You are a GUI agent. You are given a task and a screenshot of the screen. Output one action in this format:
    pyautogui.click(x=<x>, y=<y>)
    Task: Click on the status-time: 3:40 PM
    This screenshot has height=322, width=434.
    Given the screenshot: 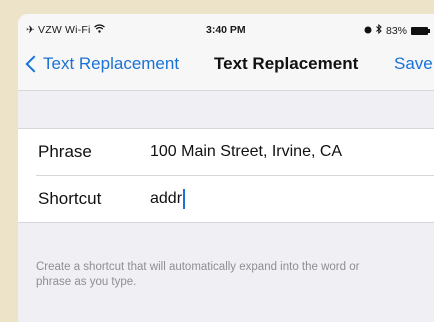 What is the action you would take?
    pyautogui.click(x=226, y=30)
    